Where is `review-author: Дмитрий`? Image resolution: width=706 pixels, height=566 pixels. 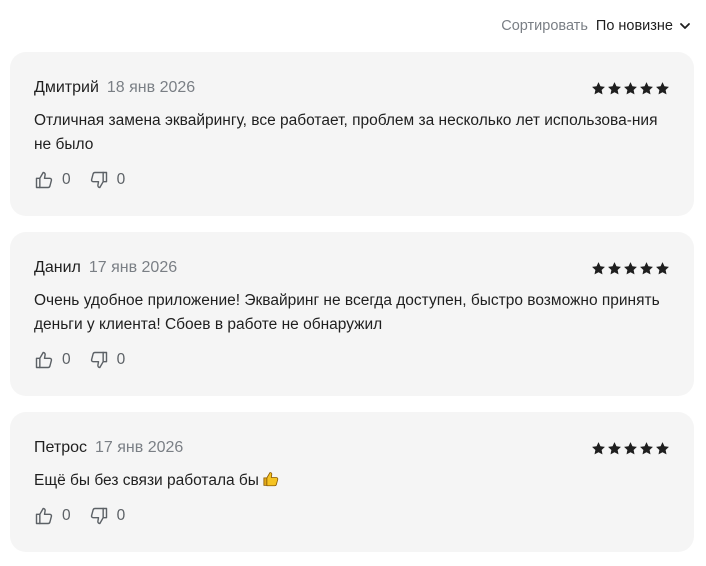
review-author: Дмитрий is located at coordinates (66, 87).